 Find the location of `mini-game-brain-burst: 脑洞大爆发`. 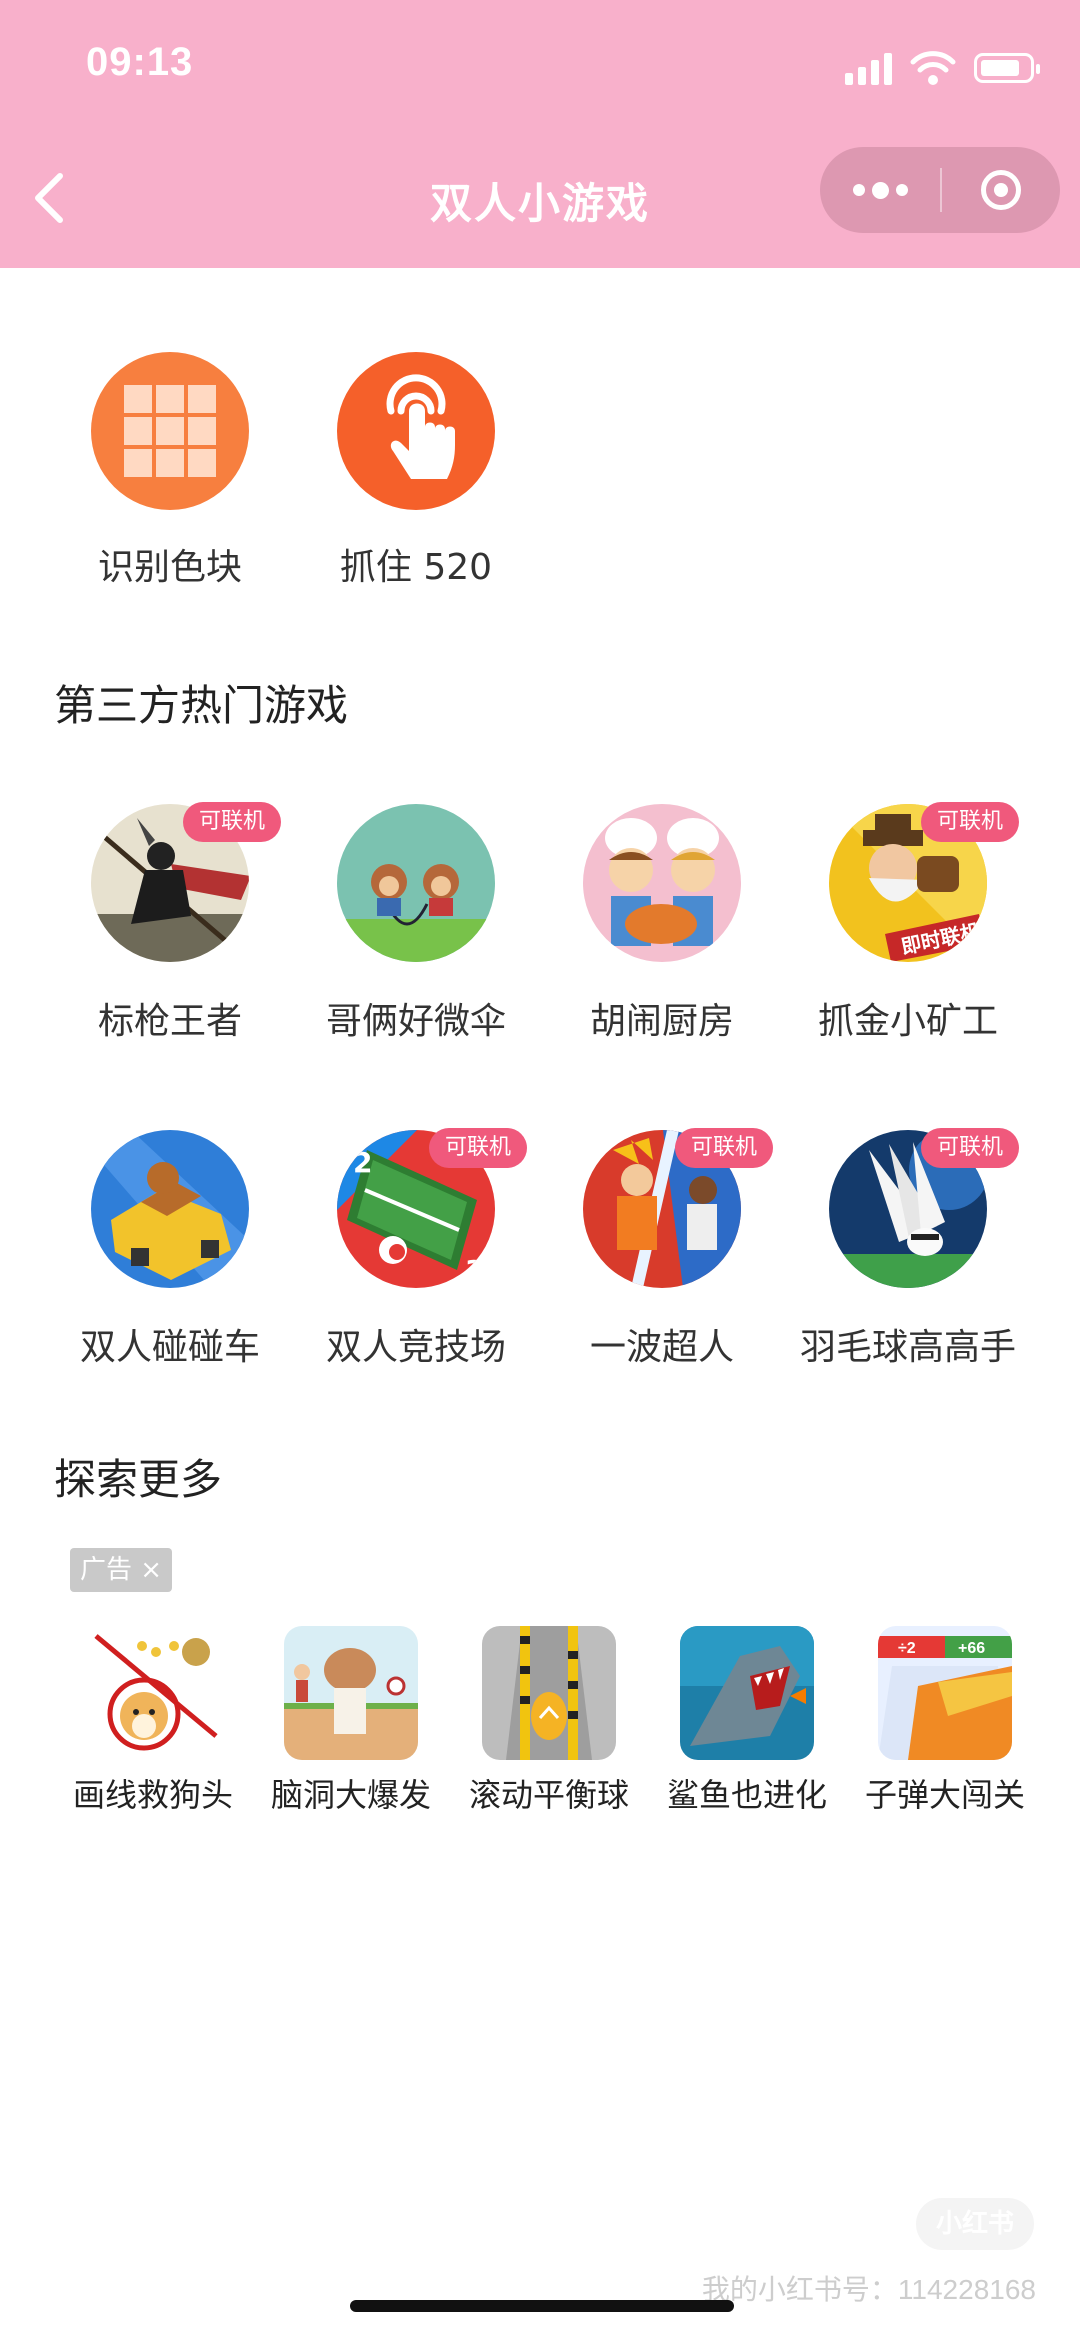

mini-game-brain-burst: 脑洞大爆发 is located at coordinates (351, 1721).